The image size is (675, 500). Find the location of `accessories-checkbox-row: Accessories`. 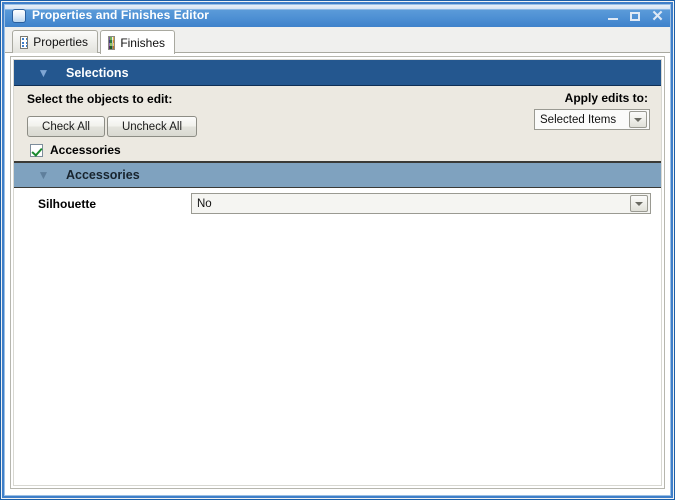

accessories-checkbox-row: Accessories is located at coordinates (75, 150).